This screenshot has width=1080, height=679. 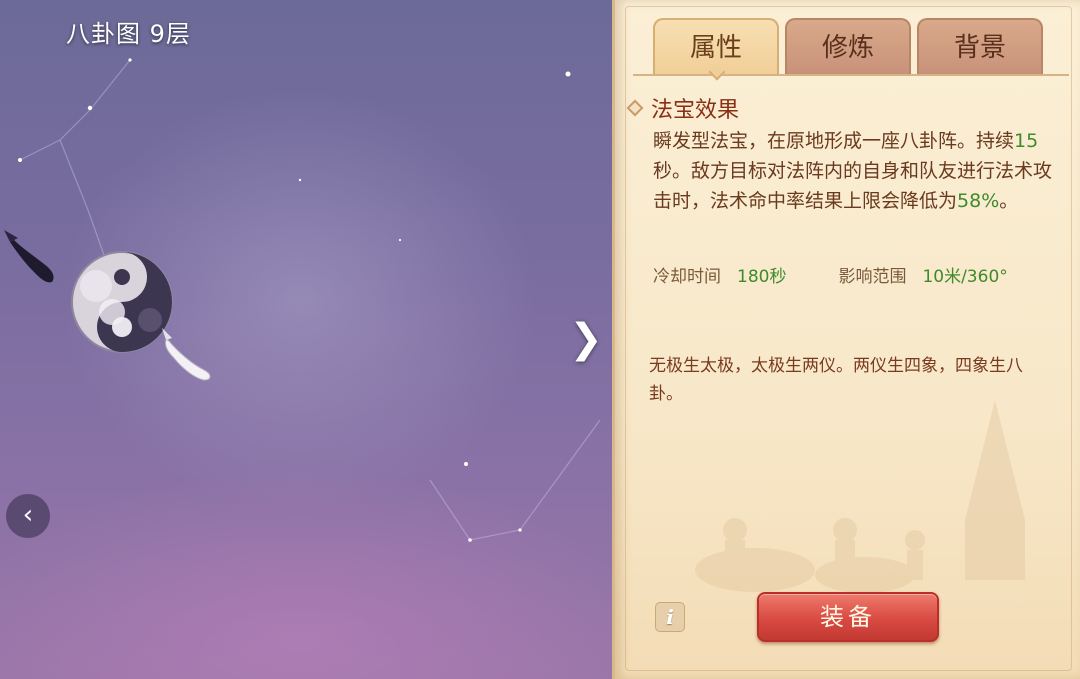 I want to click on artifact-stats: 冷却时间 180秒 影响范围 10米/360°, so click(x=856, y=274).